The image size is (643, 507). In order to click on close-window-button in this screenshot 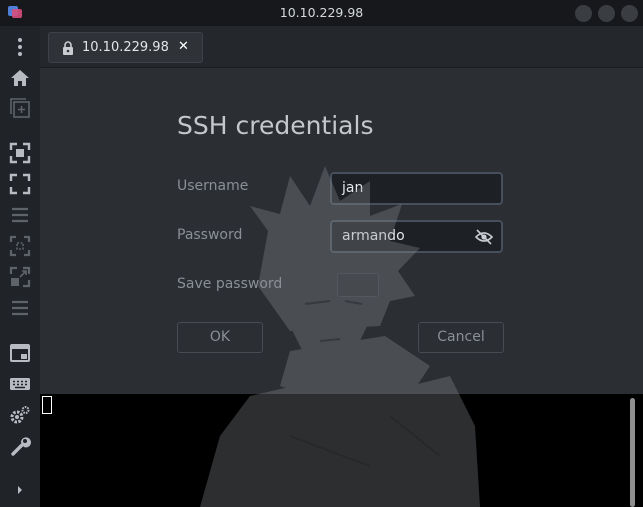, I will do `click(629, 13)`.